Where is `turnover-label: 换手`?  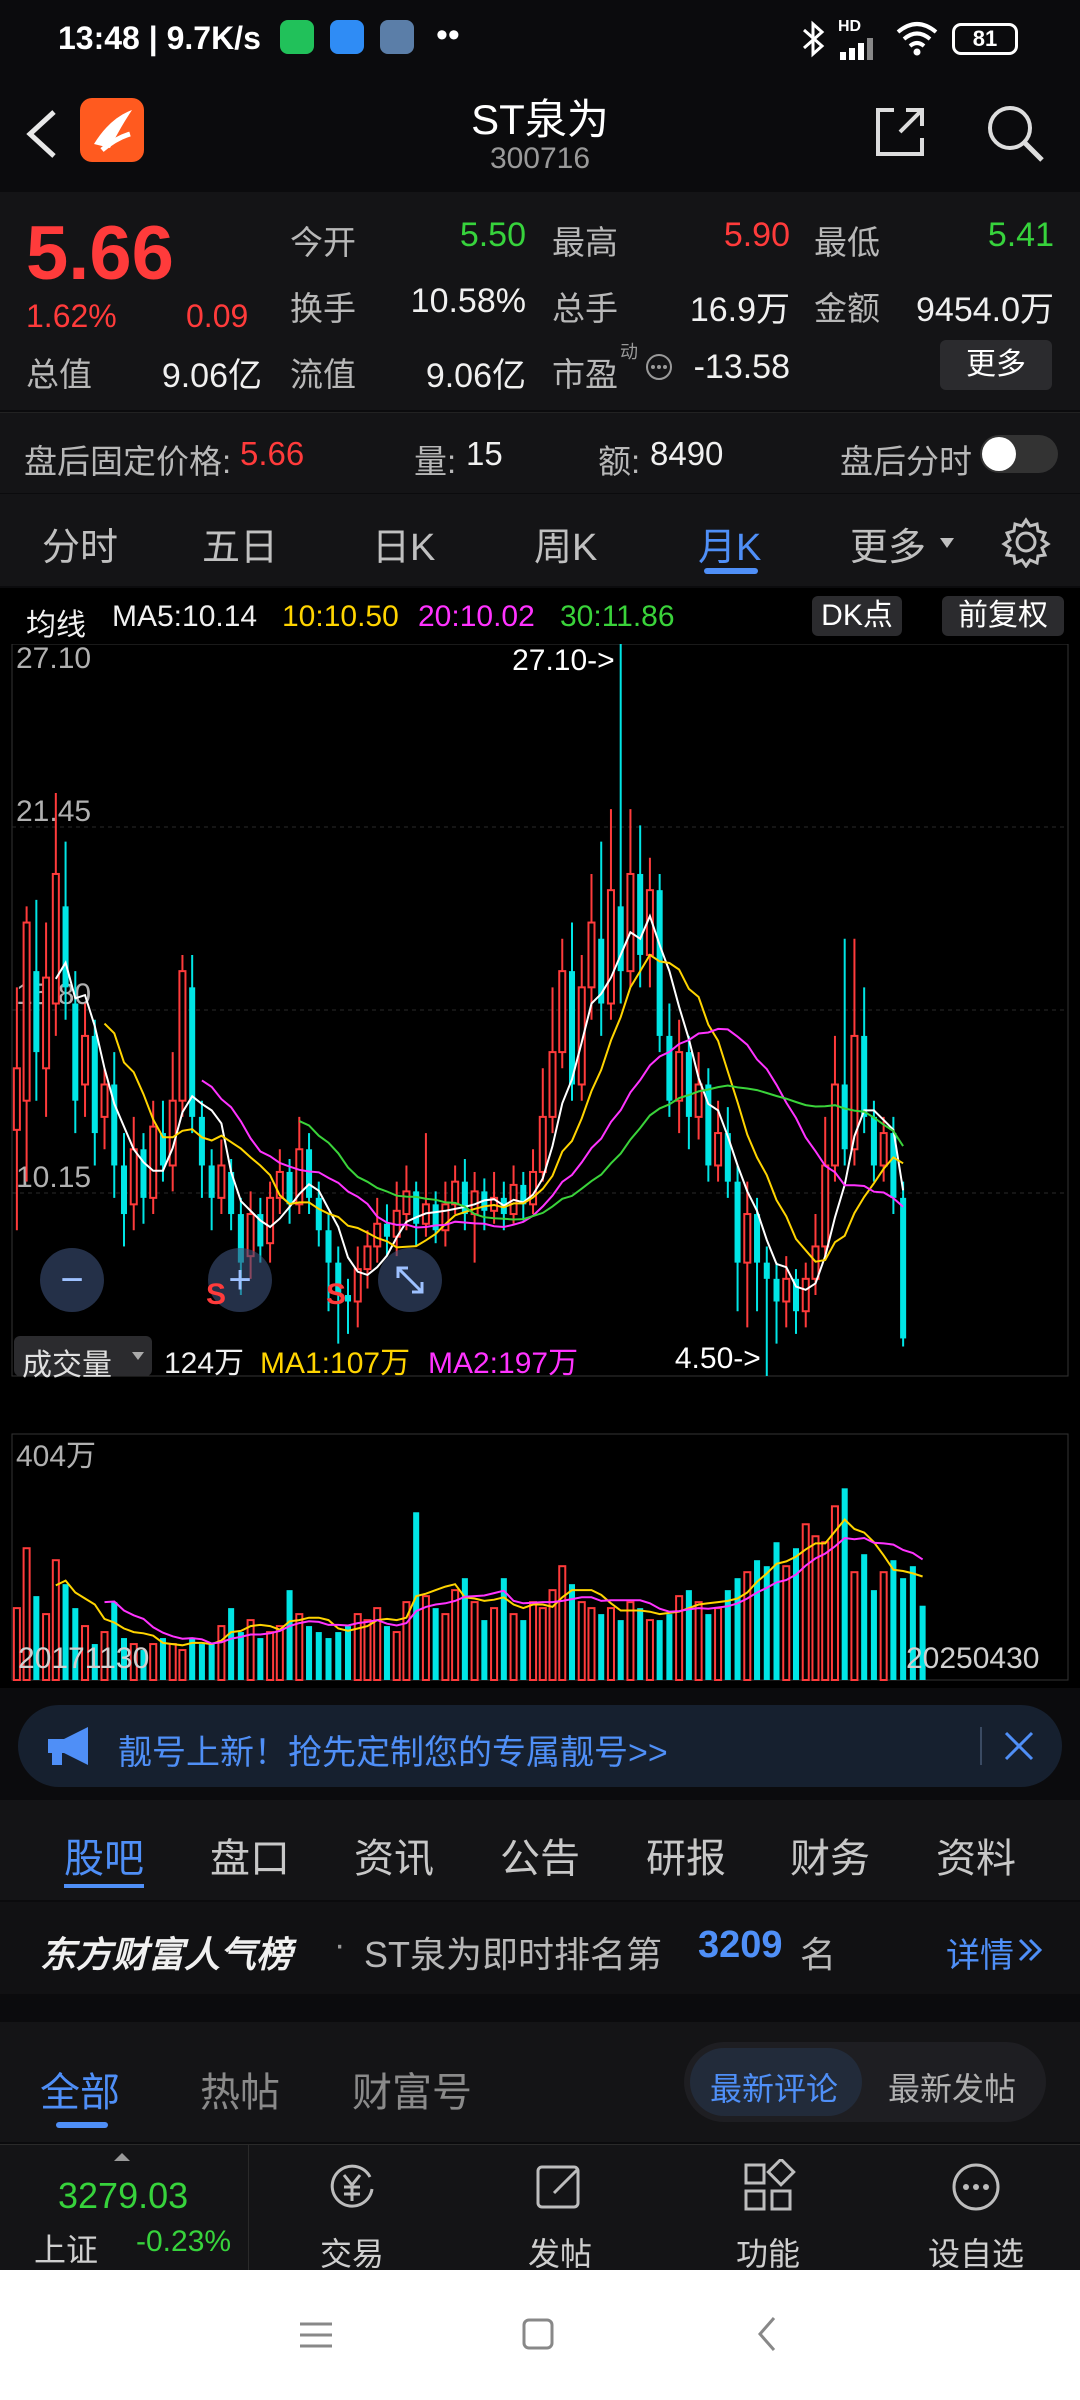
turnover-label: 换手 is located at coordinates (323, 308).